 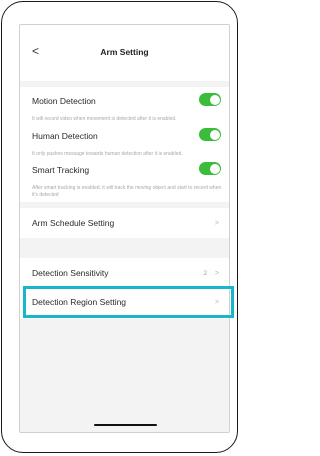 What do you see at coordinates (65, 136) in the screenshot?
I see `human-detection-label: Human Detection` at bounding box center [65, 136].